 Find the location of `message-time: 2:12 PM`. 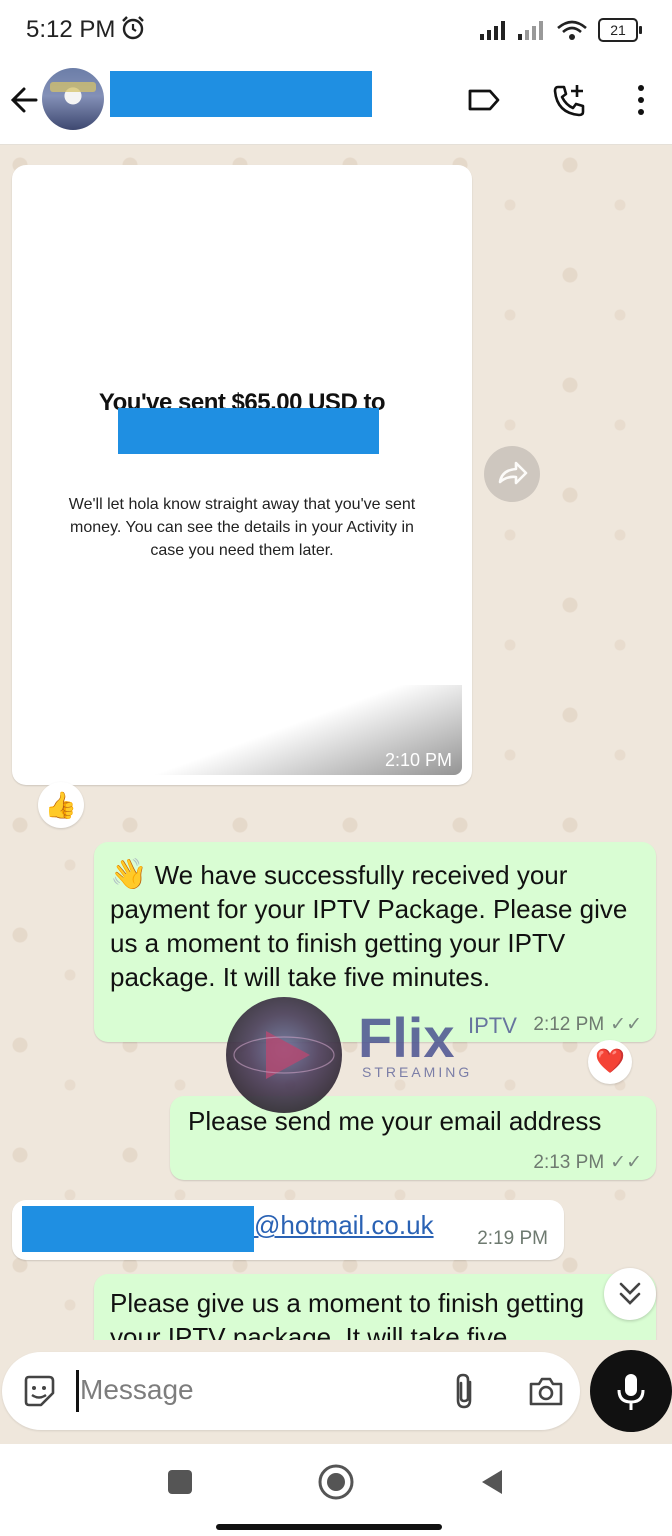

message-time: 2:12 PM is located at coordinates (569, 1024).